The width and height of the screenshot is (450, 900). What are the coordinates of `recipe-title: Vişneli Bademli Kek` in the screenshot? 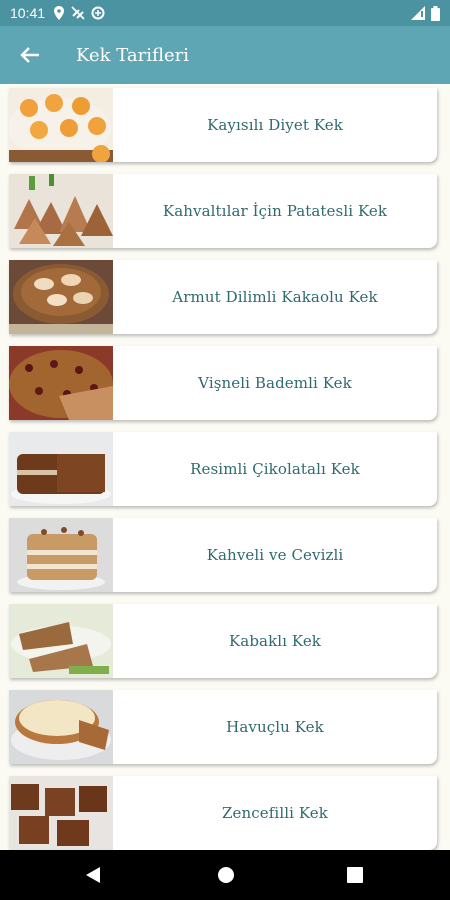 It's located at (275, 383).